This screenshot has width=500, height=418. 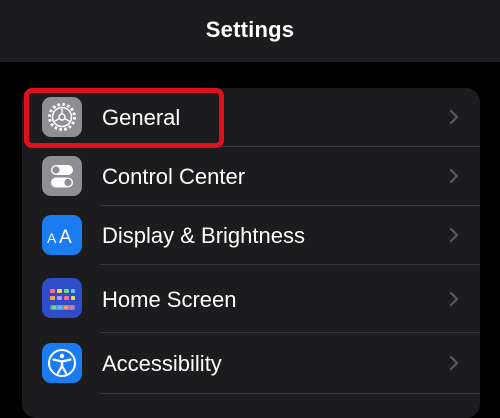 I want to click on page-title: Settings, so click(x=250, y=29).